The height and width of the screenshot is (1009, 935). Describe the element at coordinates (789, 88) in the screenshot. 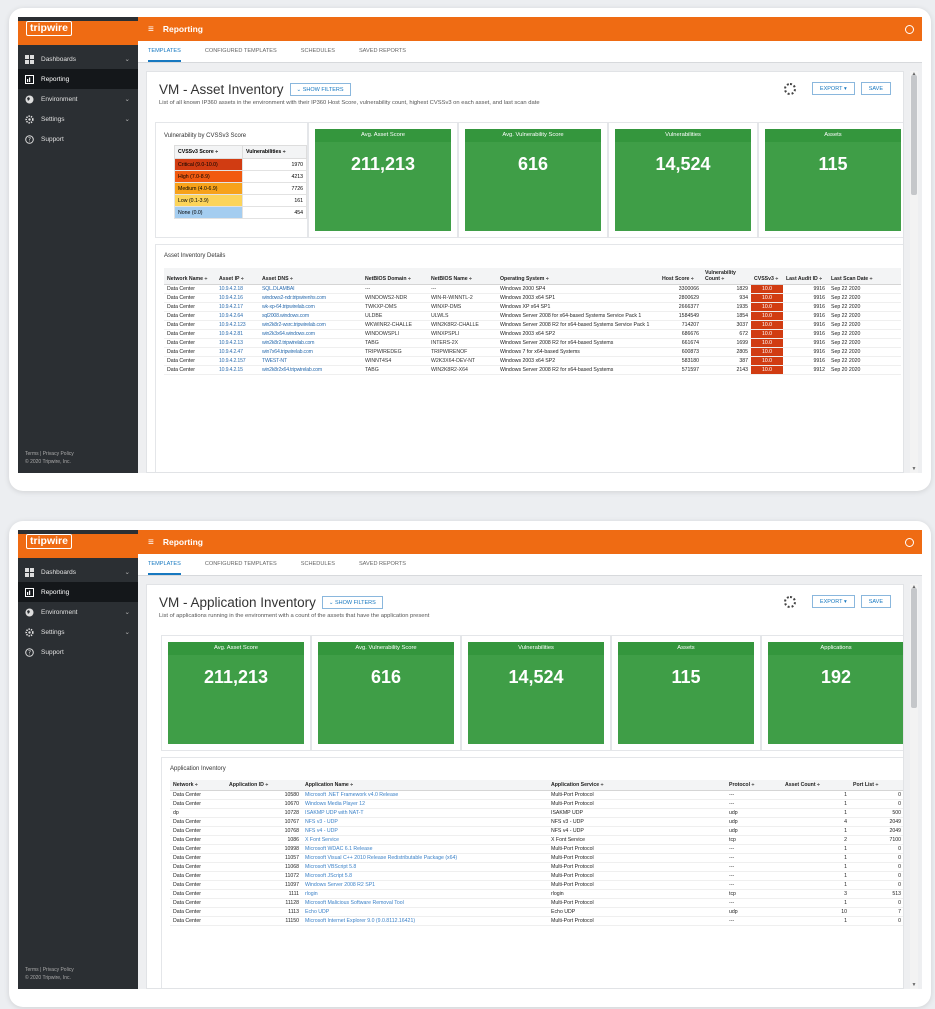

I see `settings-gear-icon` at that location.